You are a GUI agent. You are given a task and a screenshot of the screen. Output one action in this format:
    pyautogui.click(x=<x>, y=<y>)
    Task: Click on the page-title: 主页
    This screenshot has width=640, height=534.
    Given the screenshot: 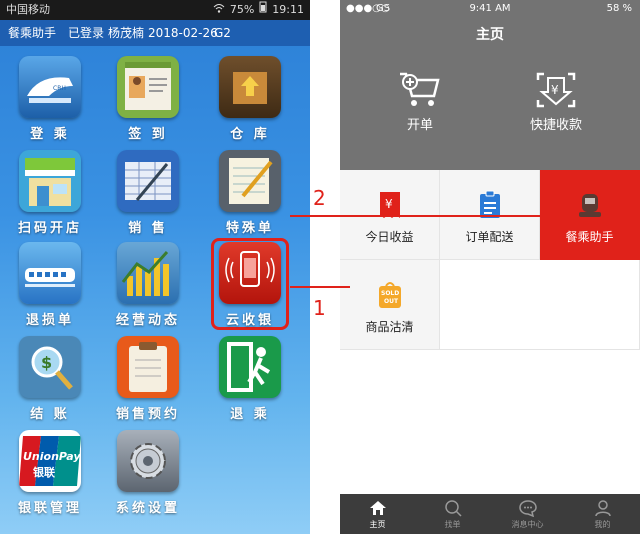 What is the action you would take?
    pyautogui.click(x=490, y=35)
    